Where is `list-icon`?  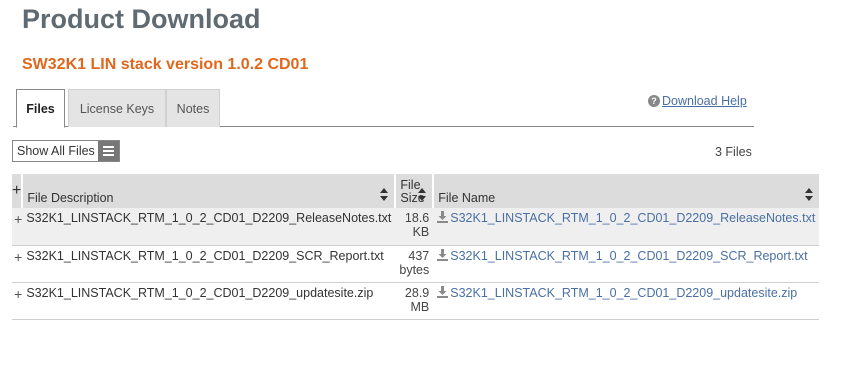
list-icon is located at coordinates (108, 151).